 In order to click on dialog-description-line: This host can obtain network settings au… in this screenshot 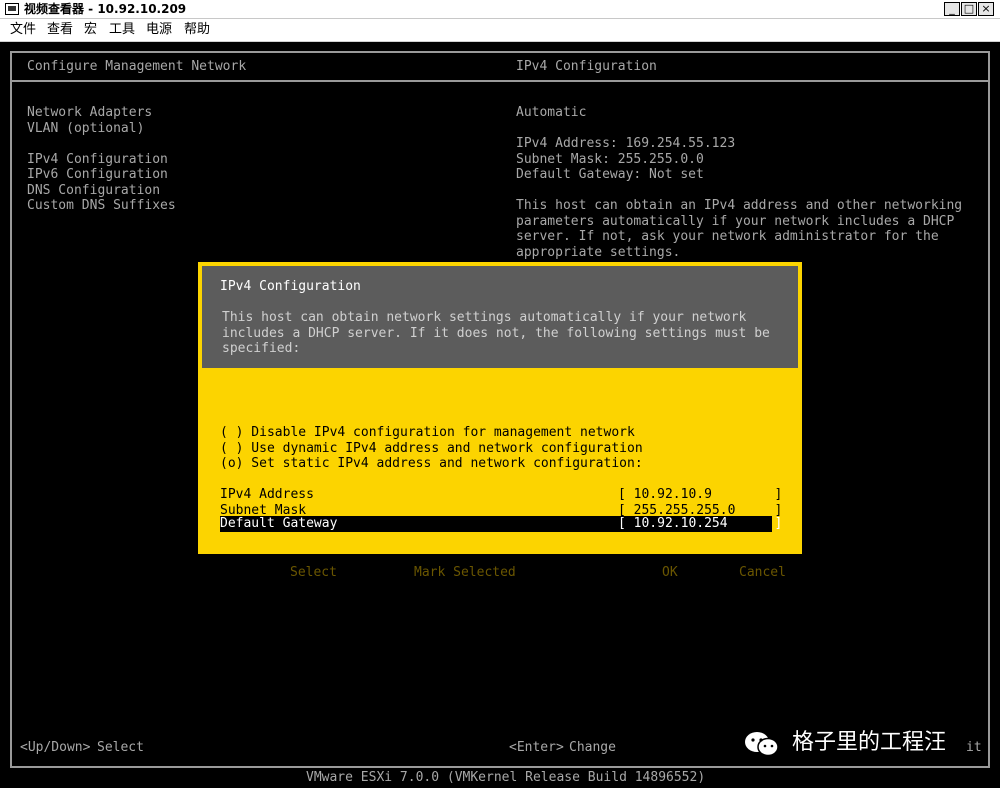, I will do `click(484, 317)`.